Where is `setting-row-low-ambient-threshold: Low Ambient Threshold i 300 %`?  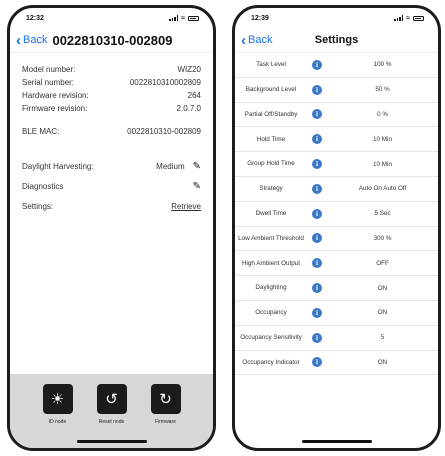
setting-row-low-ambient-threshold: Low Ambient Threshold i 300 % is located at coordinates (336, 239).